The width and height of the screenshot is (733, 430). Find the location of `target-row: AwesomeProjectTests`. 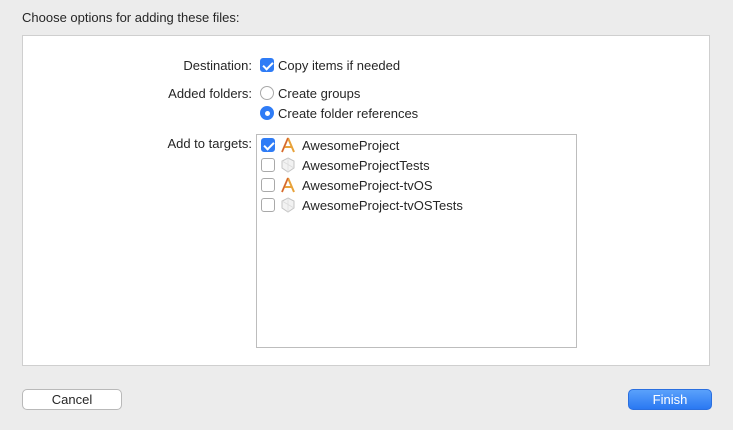

target-row: AwesomeProjectTests is located at coordinates (416, 165).